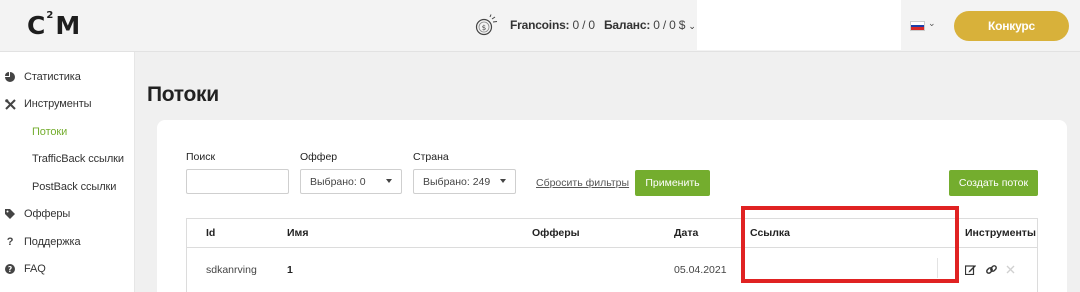 This screenshot has width=1080, height=292. I want to click on sidebar-item-tools: Инструменты, so click(46, 104).